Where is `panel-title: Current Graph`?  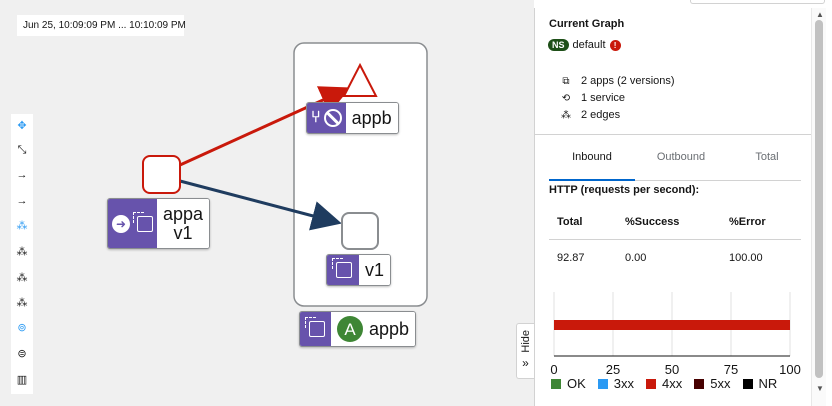
panel-title: Current Graph is located at coordinates (587, 24).